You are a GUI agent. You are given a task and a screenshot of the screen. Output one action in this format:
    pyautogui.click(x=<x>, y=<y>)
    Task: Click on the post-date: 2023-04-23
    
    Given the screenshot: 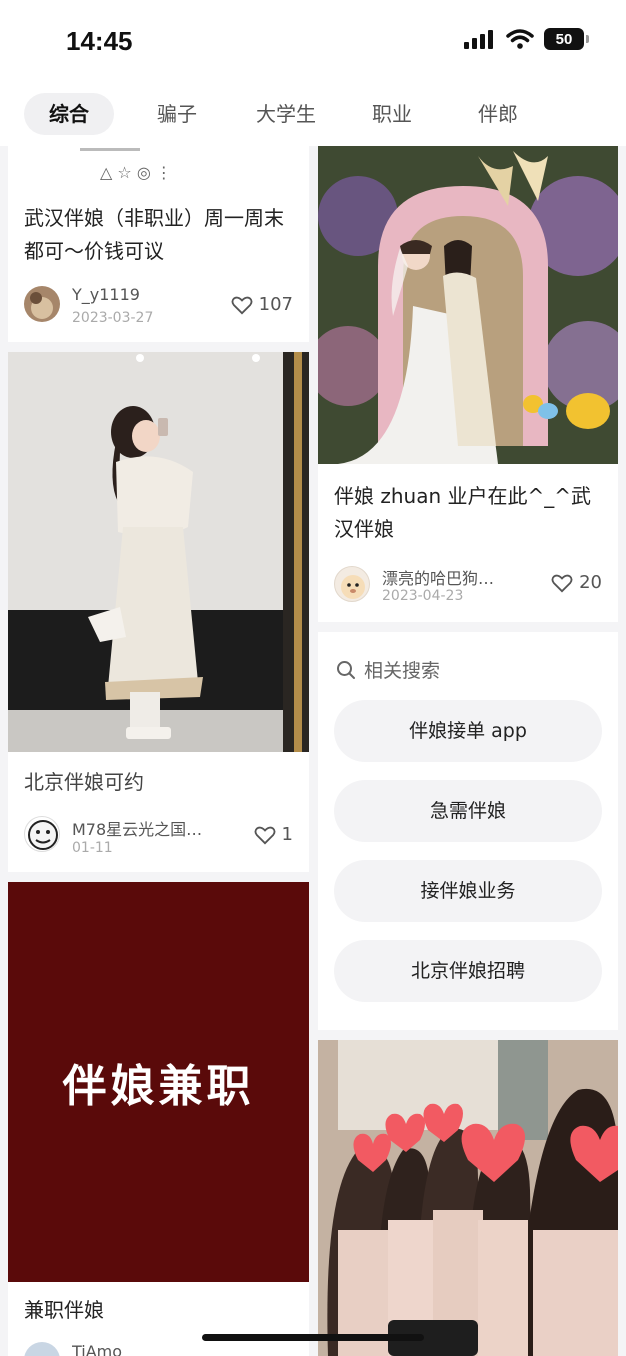 What is the action you would take?
    pyautogui.click(x=423, y=596)
    